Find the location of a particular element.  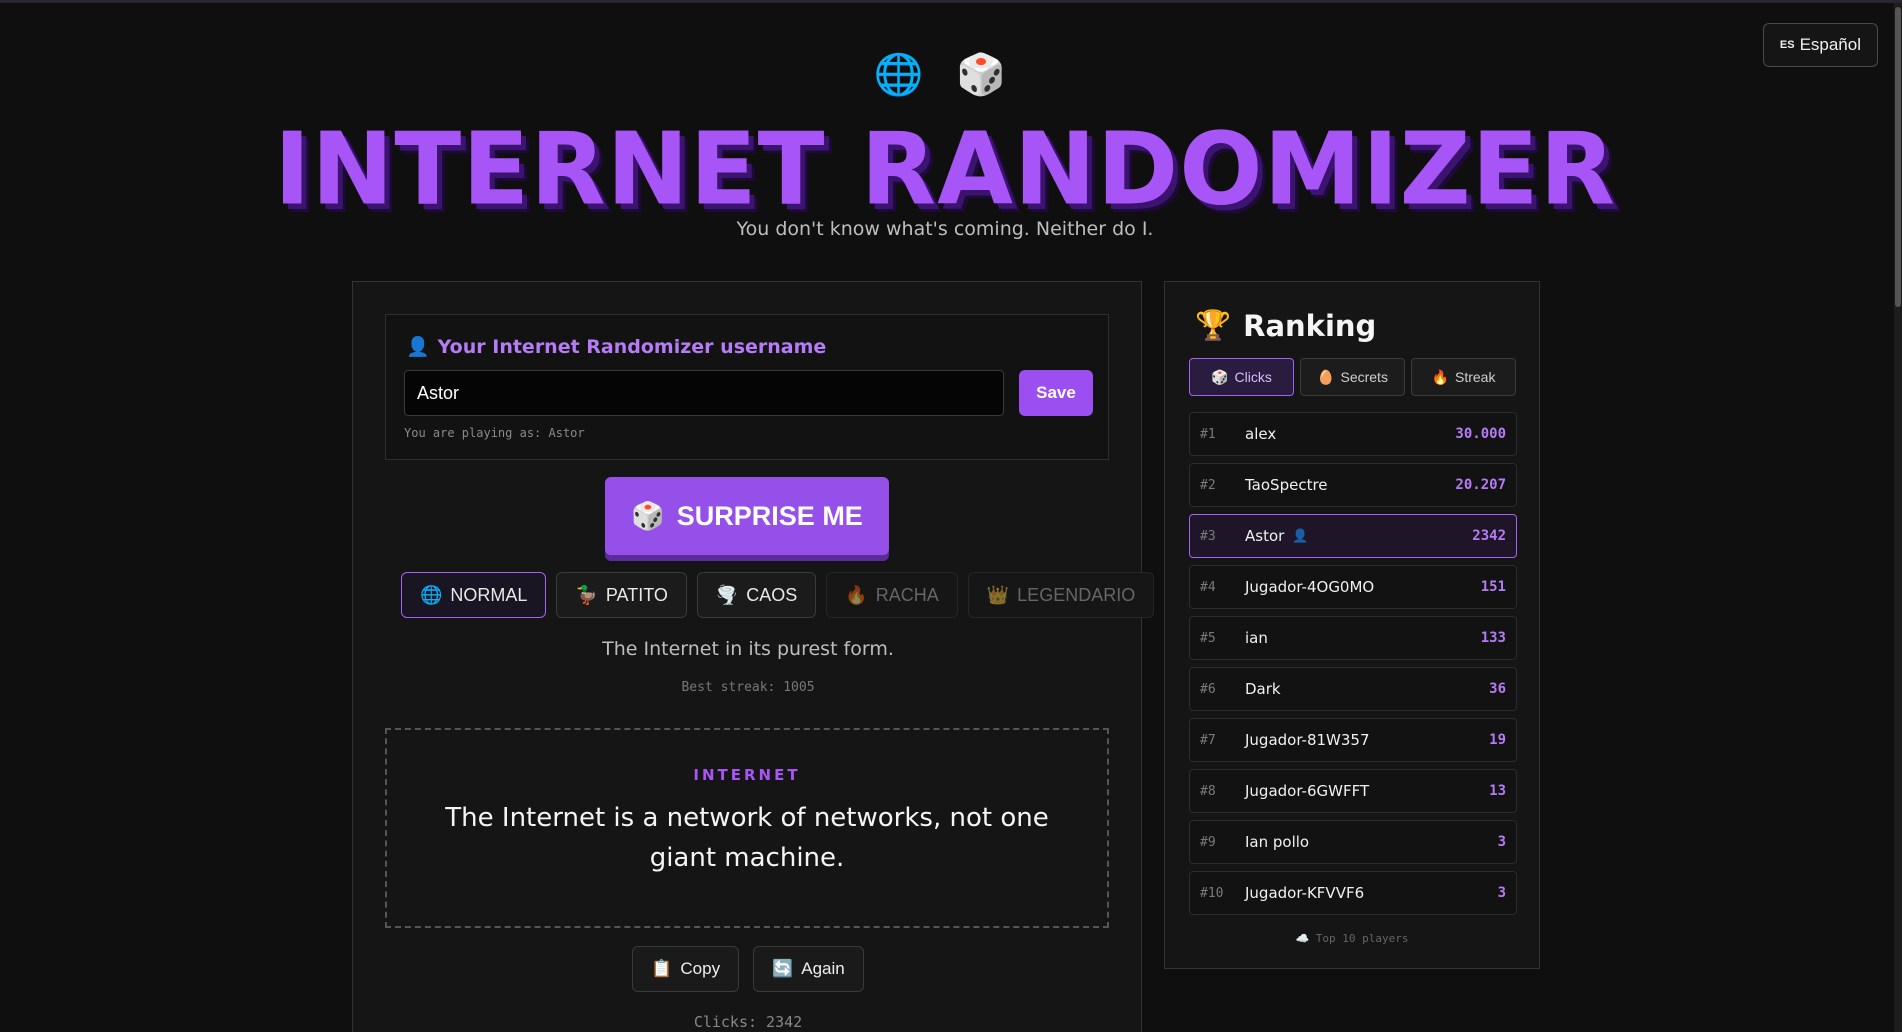

player-name: TaoSpectre is located at coordinates (1286, 485).